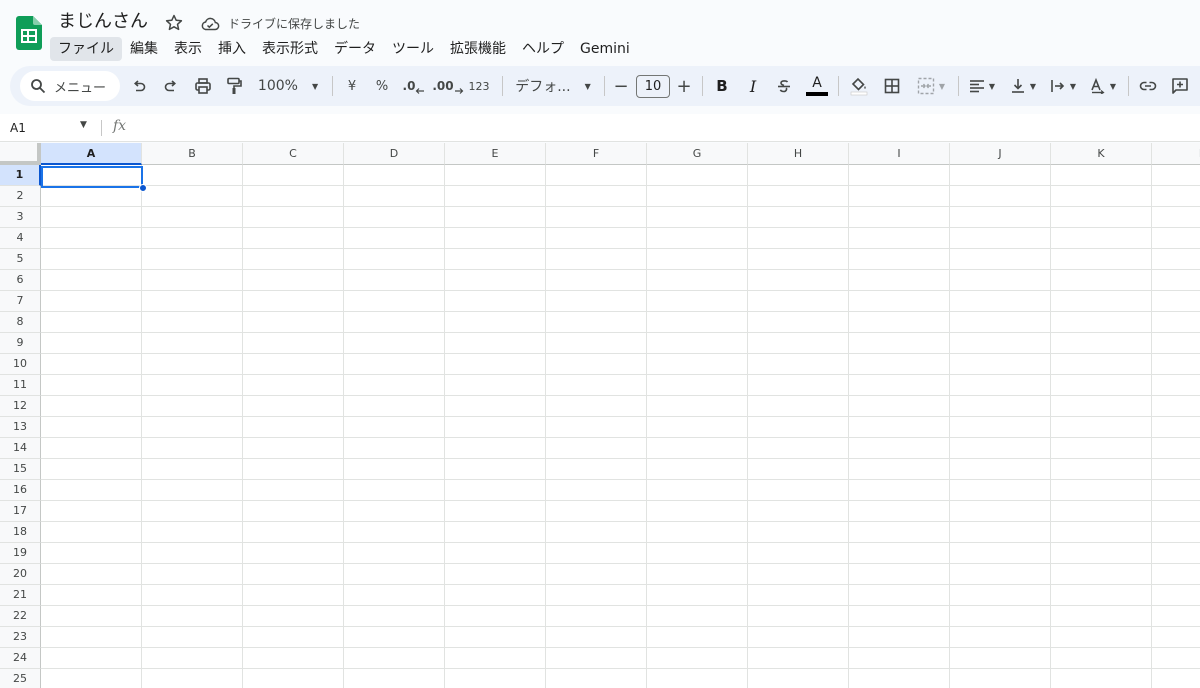 The height and width of the screenshot is (688, 1200). Describe the element at coordinates (1103, 86) in the screenshot. I see `text-rotation-button: ▼` at that location.